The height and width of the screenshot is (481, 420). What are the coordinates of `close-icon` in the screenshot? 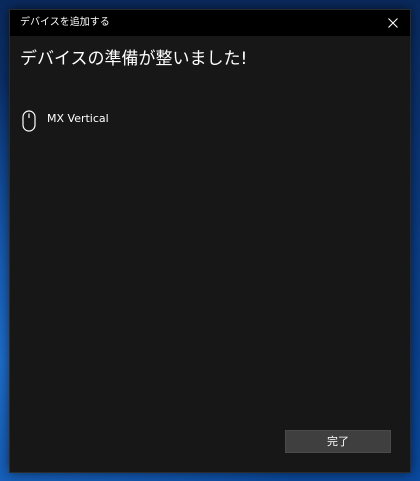 It's located at (393, 23).